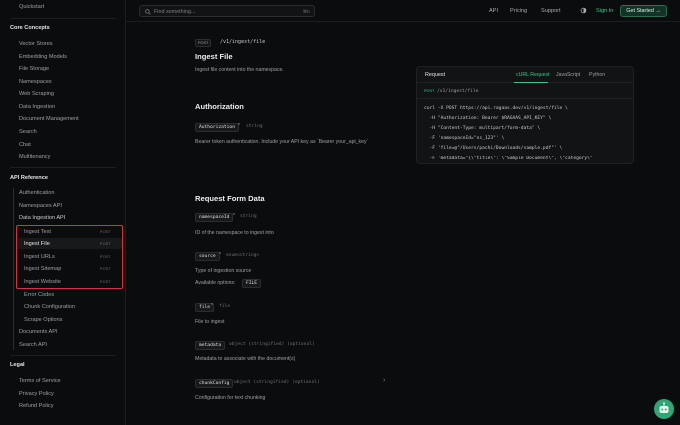  Describe the element at coordinates (464, 138) in the screenshot. I see `code-line: -F 'namespaceId="ns_123"' \` at that location.